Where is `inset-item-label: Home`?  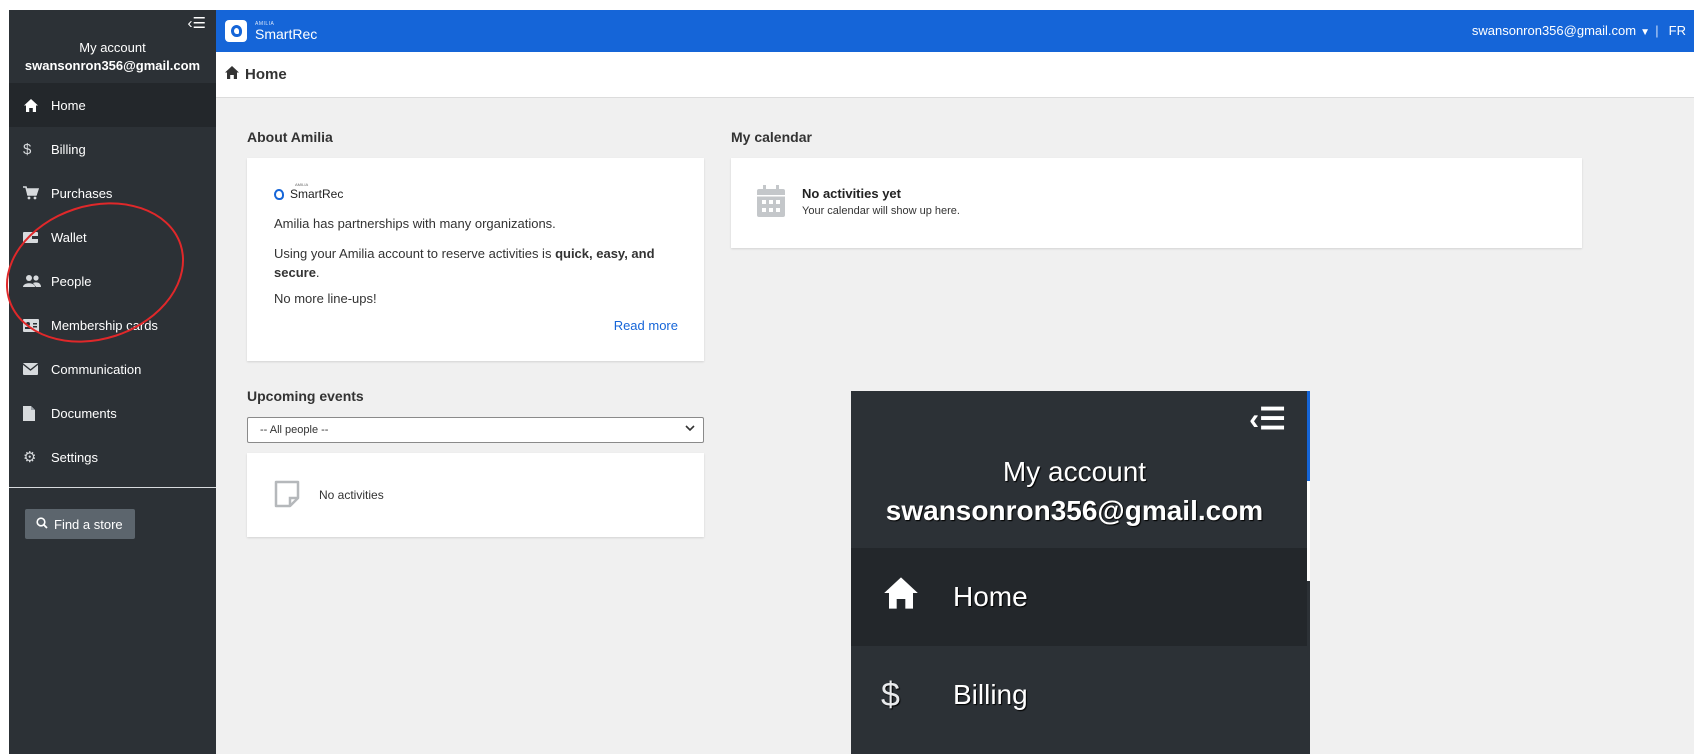
inset-item-label: Home is located at coordinates (990, 596).